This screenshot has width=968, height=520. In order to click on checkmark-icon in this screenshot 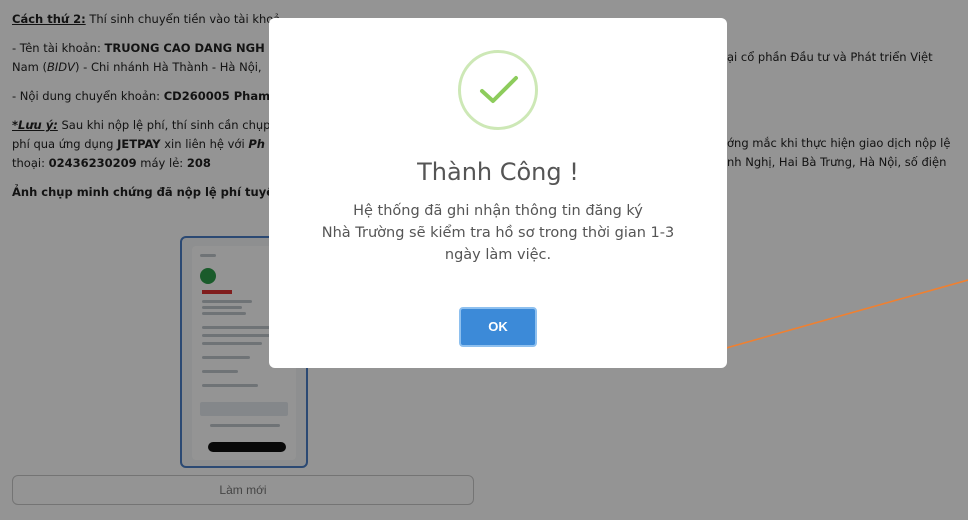, I will do `click(499, 89)`.